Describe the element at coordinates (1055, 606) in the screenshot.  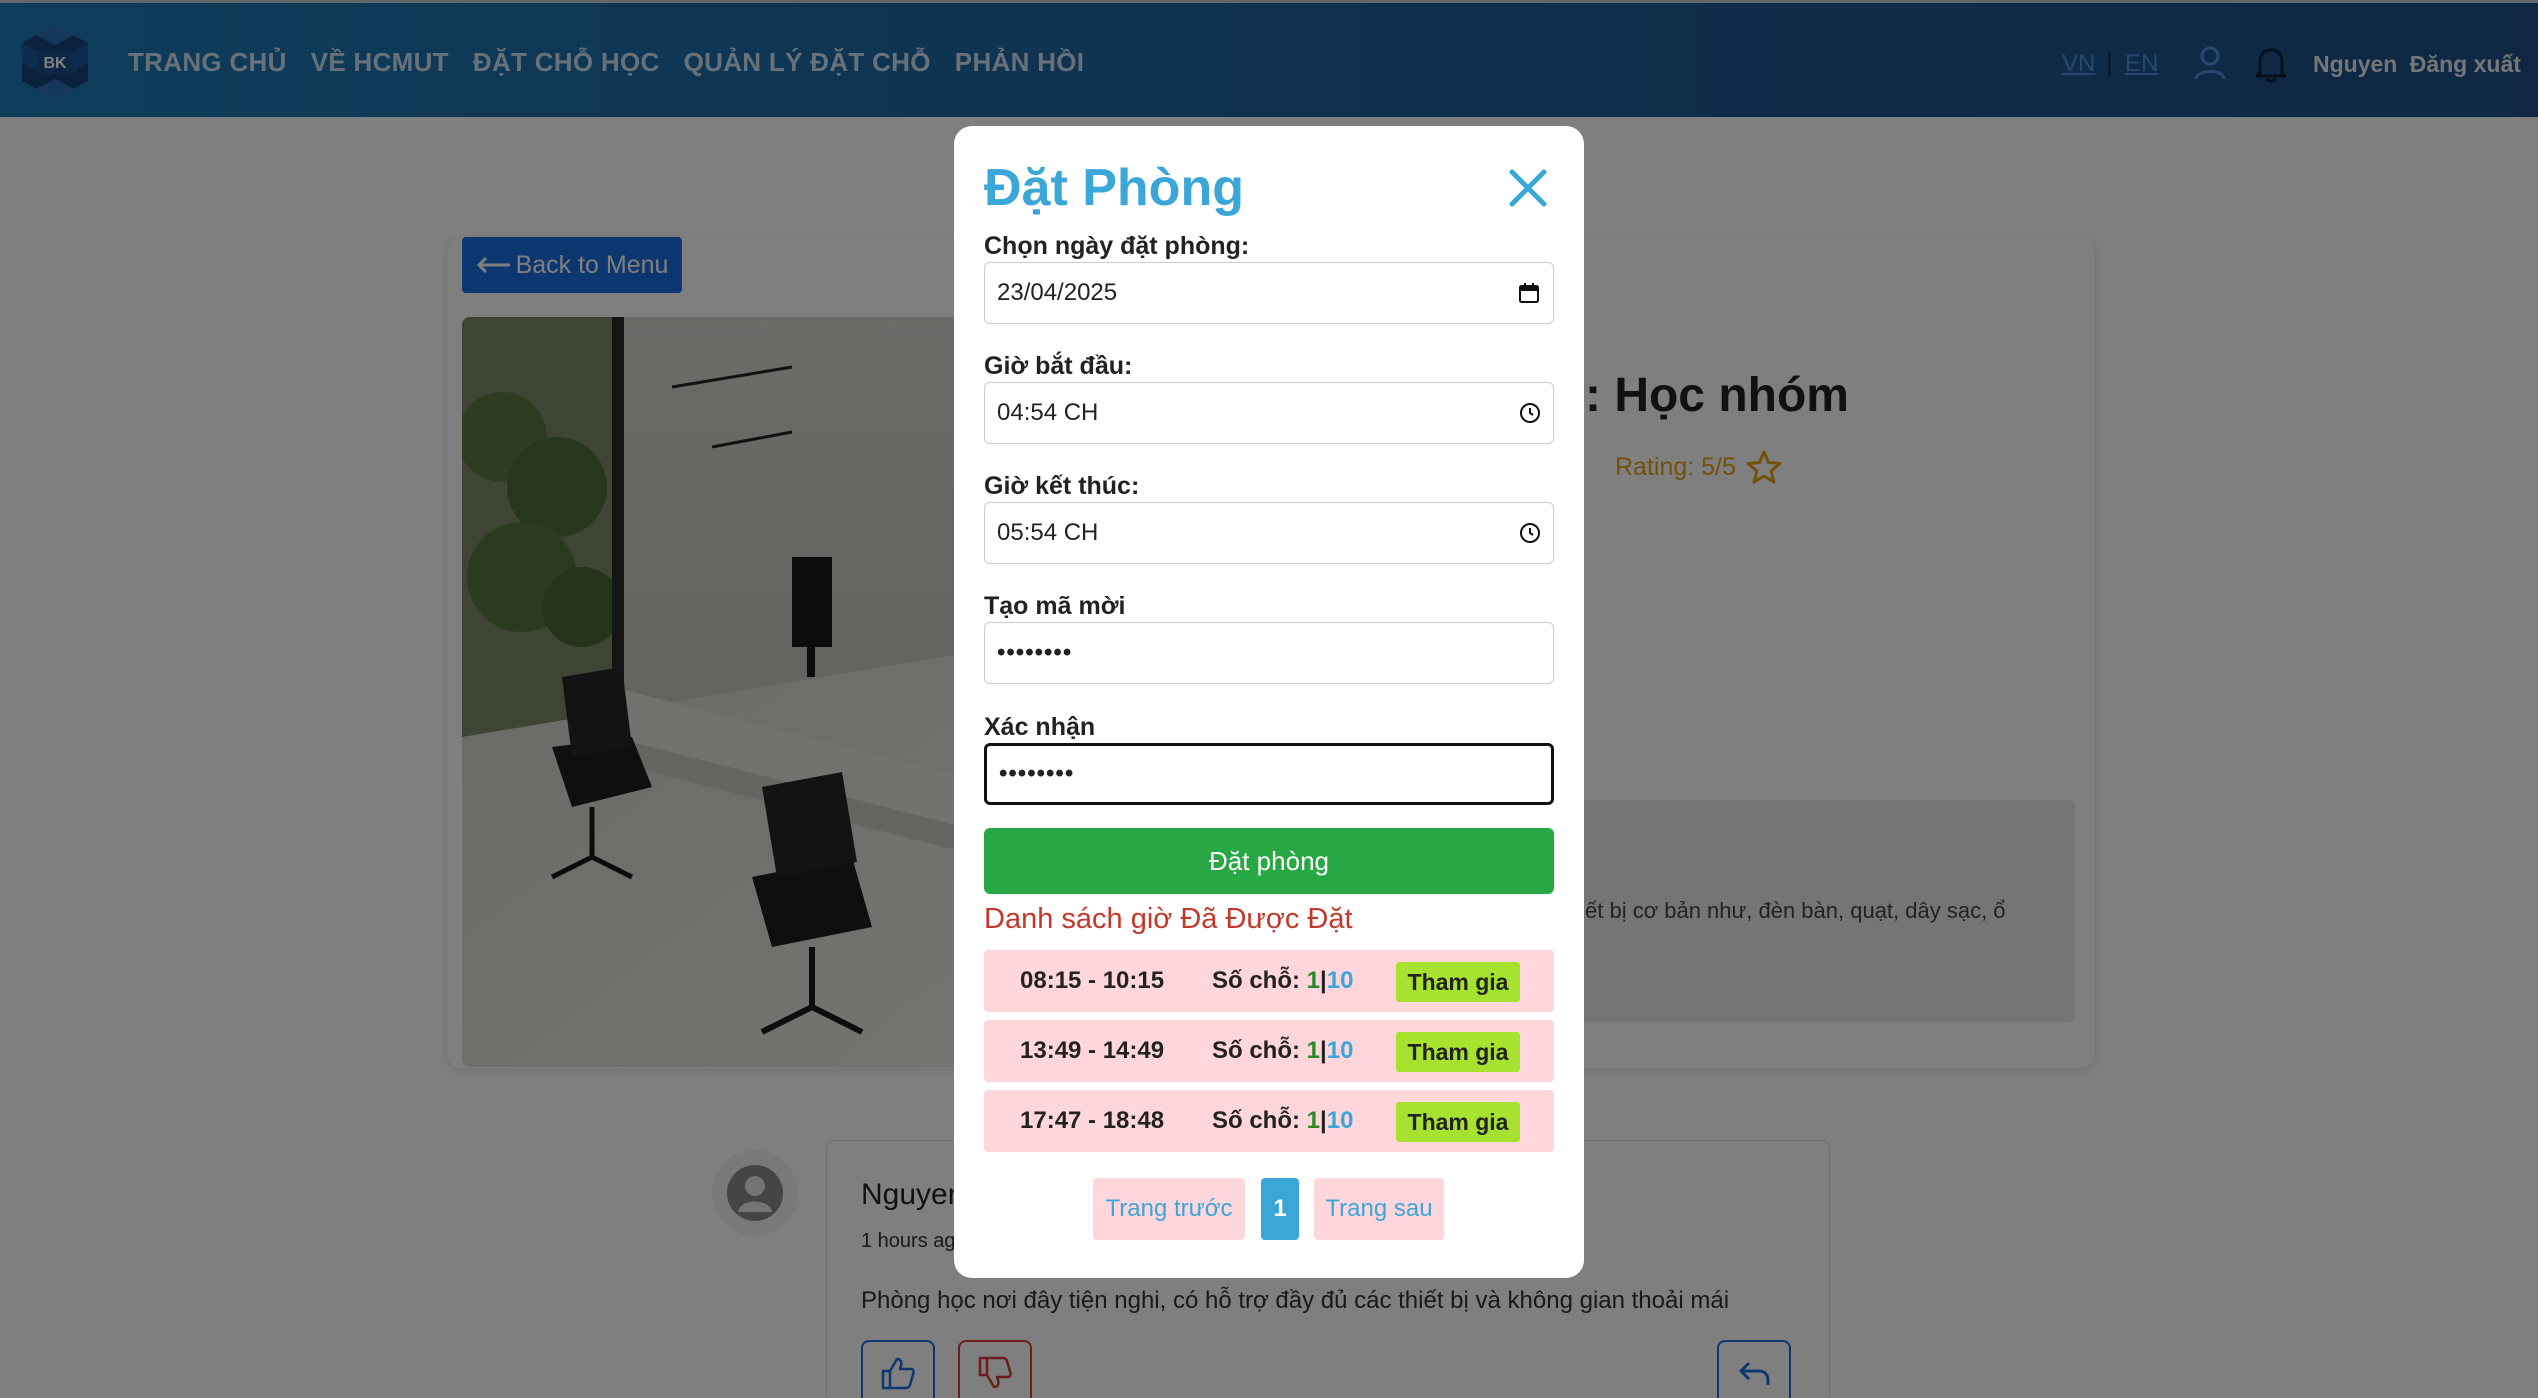
I see `invite-code-label: Tạo mã mời` at that location.